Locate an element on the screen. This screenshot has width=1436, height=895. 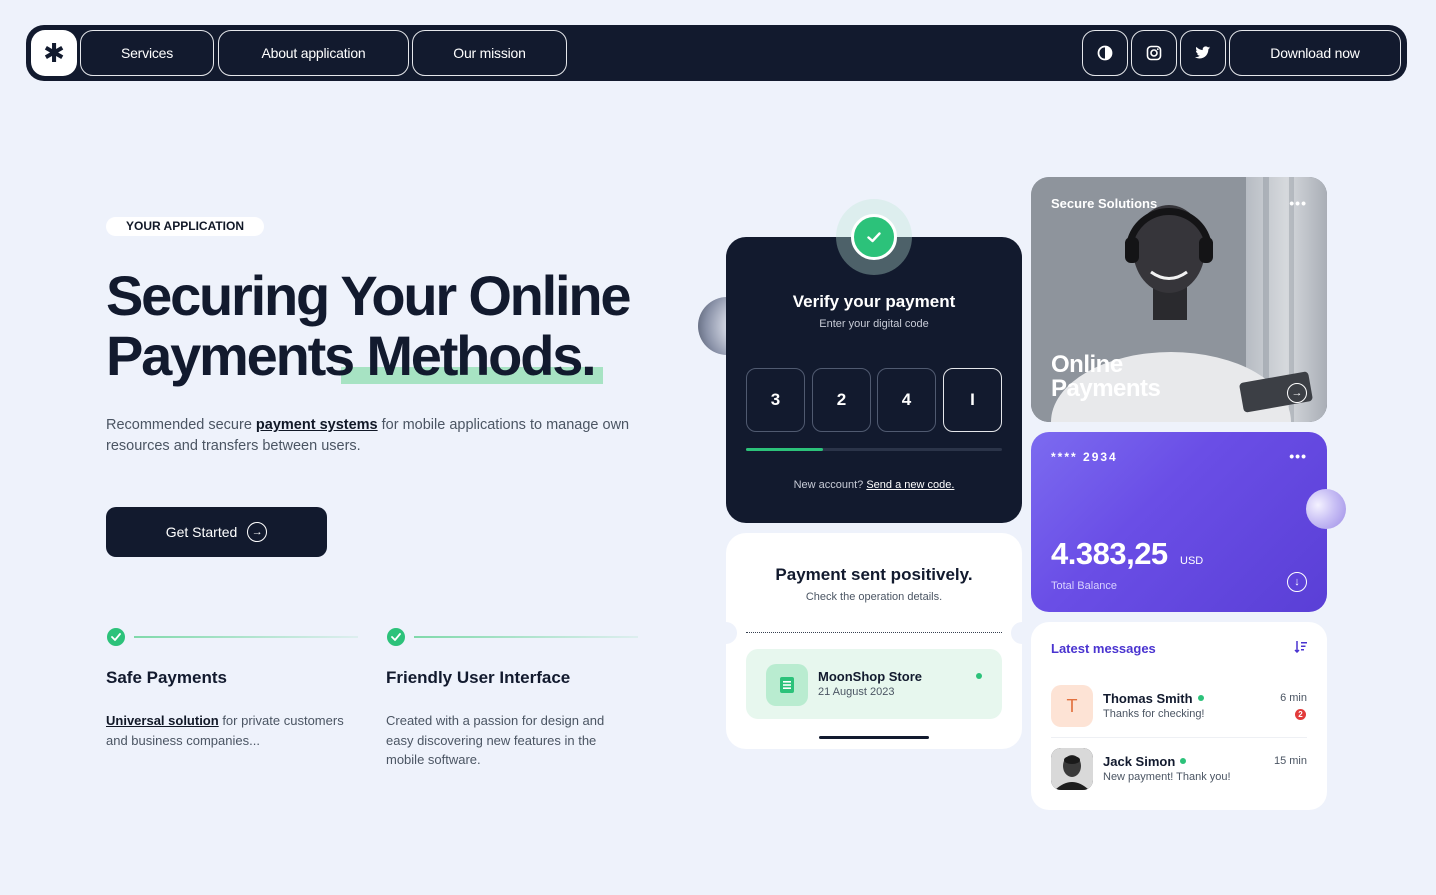
verify-title: Verify your payment is located at coordinates (874, 301).